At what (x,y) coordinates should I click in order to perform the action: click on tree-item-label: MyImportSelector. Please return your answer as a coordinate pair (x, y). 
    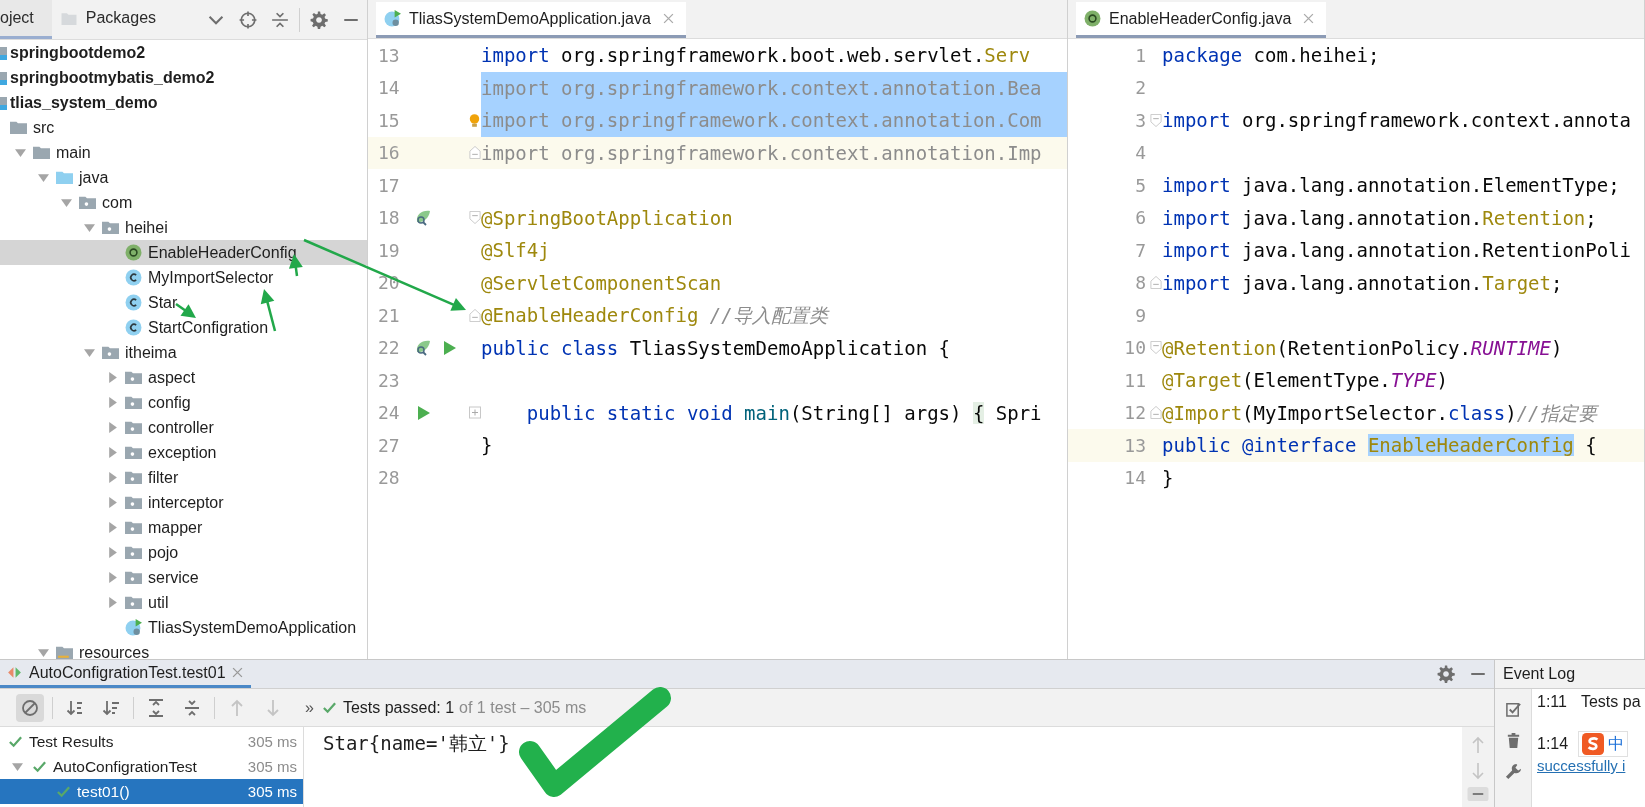
    Looking at the image, I should click on (211, 277).